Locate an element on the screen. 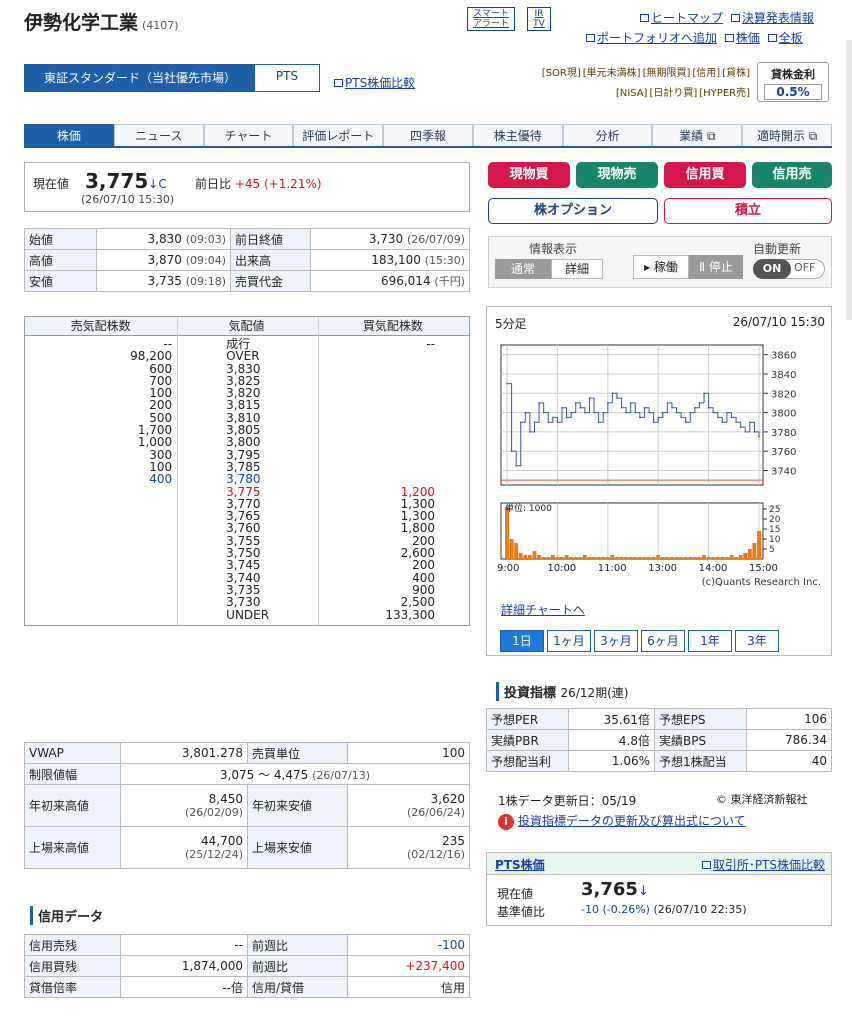 The width and height of the screenshot is (852, 1024). option-button: 株オプション is located at coordinates (573, 211).